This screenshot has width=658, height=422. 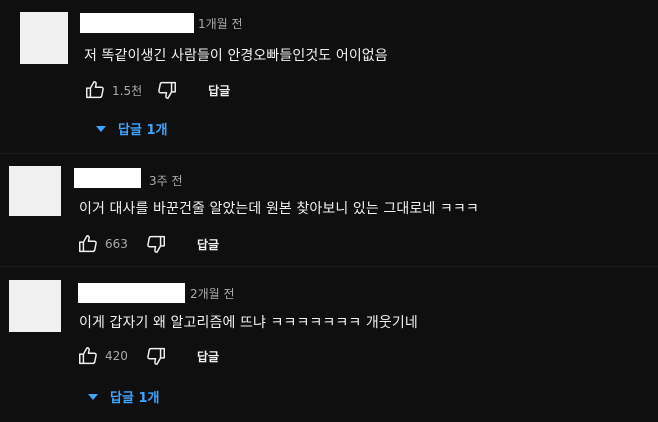 I want to click on comment-text: 이게 갑자기 왜 알고리즘에 뜨냐 ㅋㅋㅋㅋㅋㅋㅋ 개웃기네, so click(x=248, y=323).